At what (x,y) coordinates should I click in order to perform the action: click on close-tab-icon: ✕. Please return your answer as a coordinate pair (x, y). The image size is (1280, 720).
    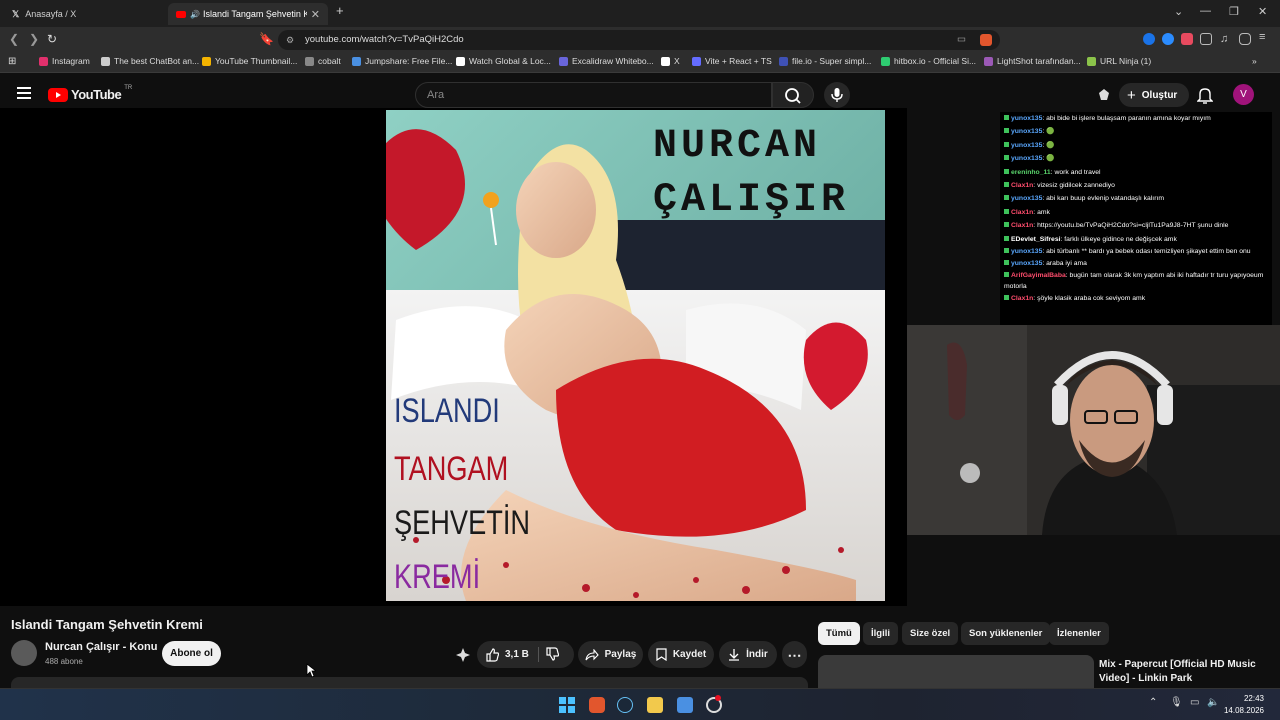
    Looking at the image, I should click on (315, 14).